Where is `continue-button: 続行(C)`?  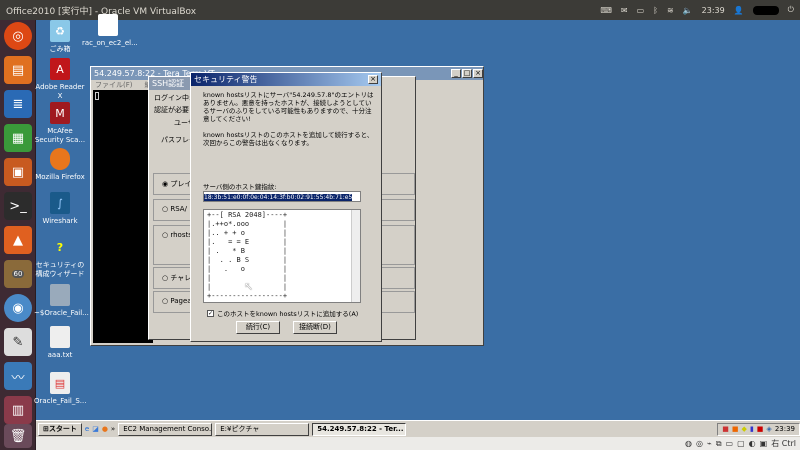 continue-button: 続行(C) is located at coordinates (258, 327).